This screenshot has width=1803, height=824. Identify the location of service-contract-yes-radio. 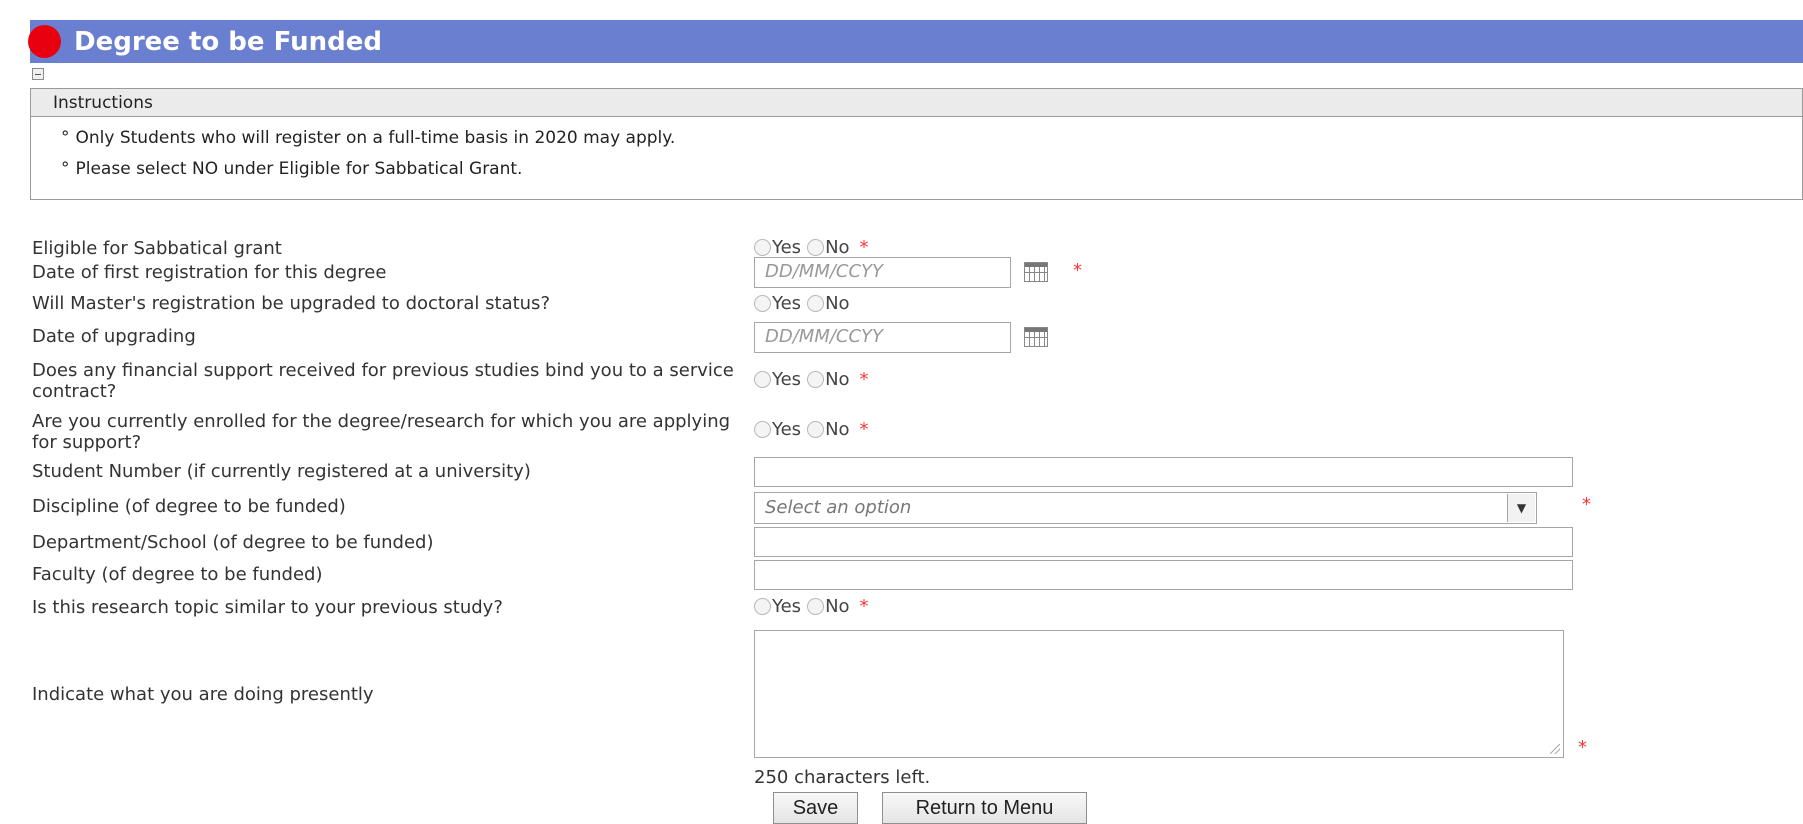
(762, 379).